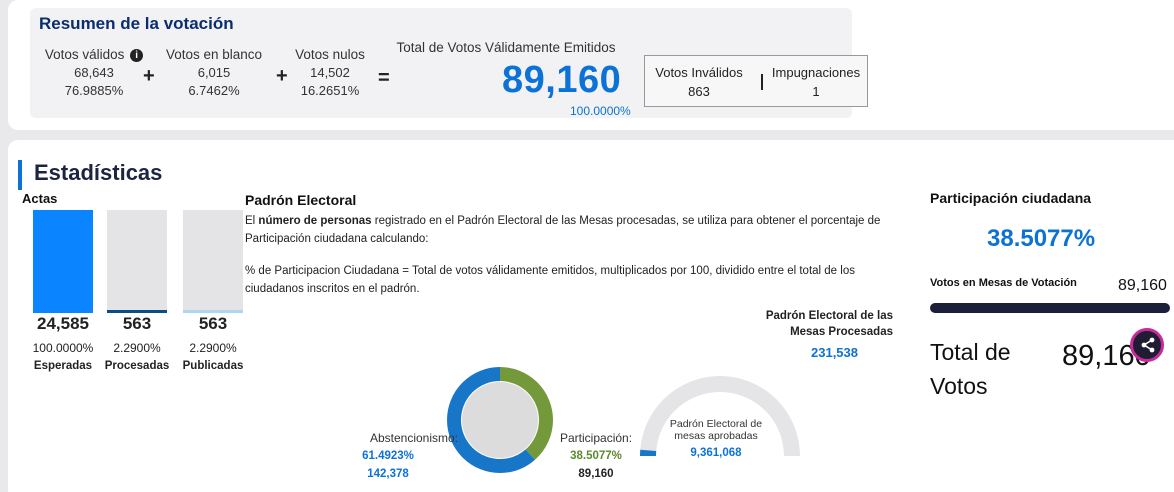 This screenshot has height=492, width=1174. I want to click on participacion-ciudadana-pct: 38.5077%, so click(1041, 238).